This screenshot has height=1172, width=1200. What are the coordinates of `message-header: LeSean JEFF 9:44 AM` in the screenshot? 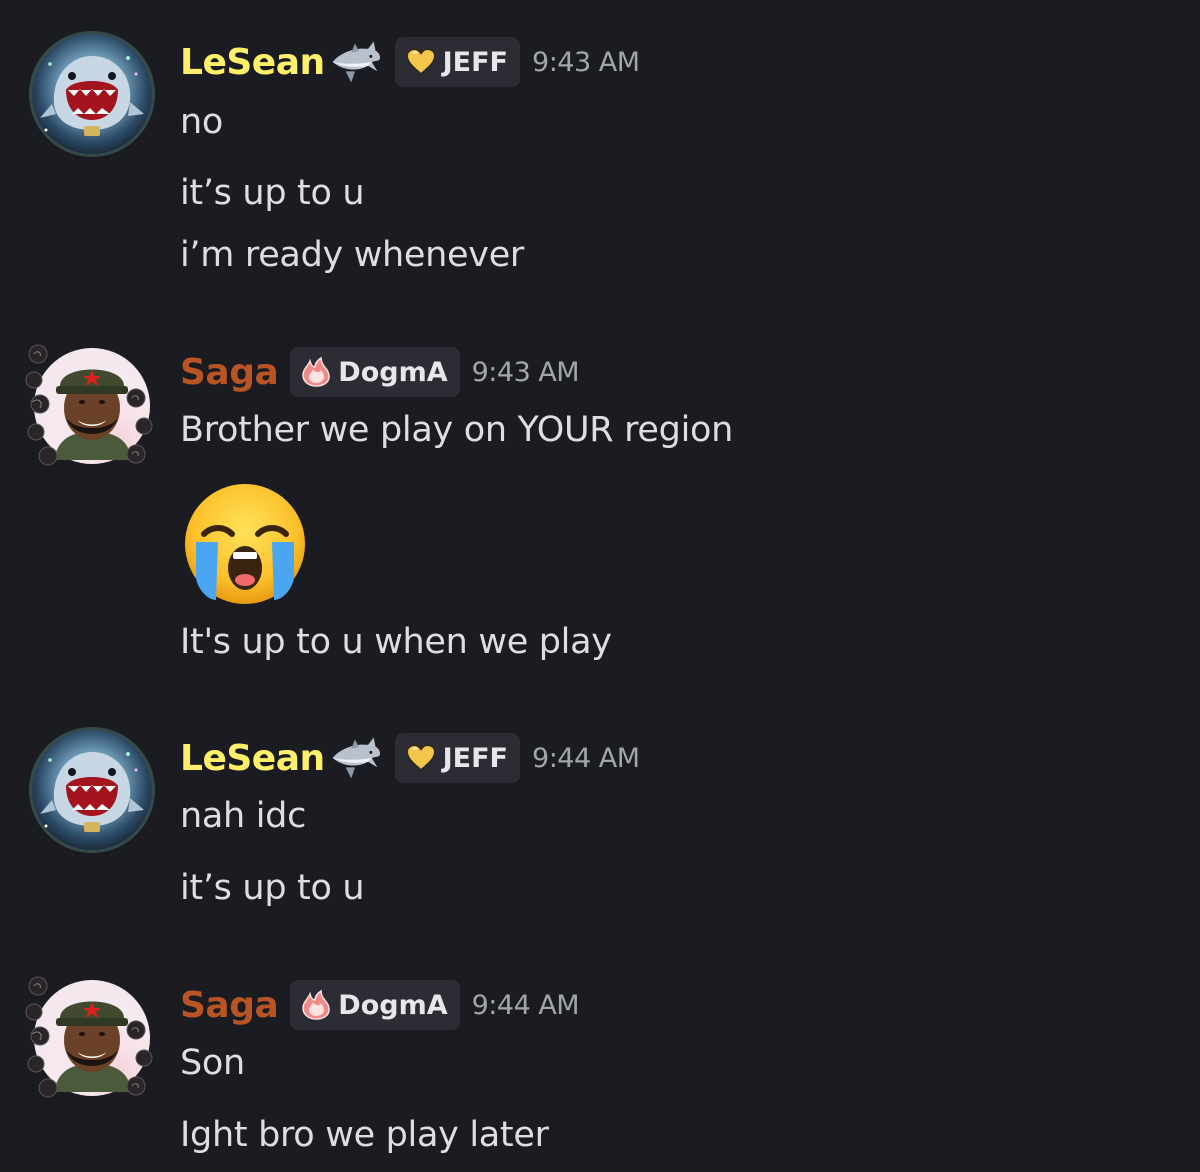 It's located at (410, 758).